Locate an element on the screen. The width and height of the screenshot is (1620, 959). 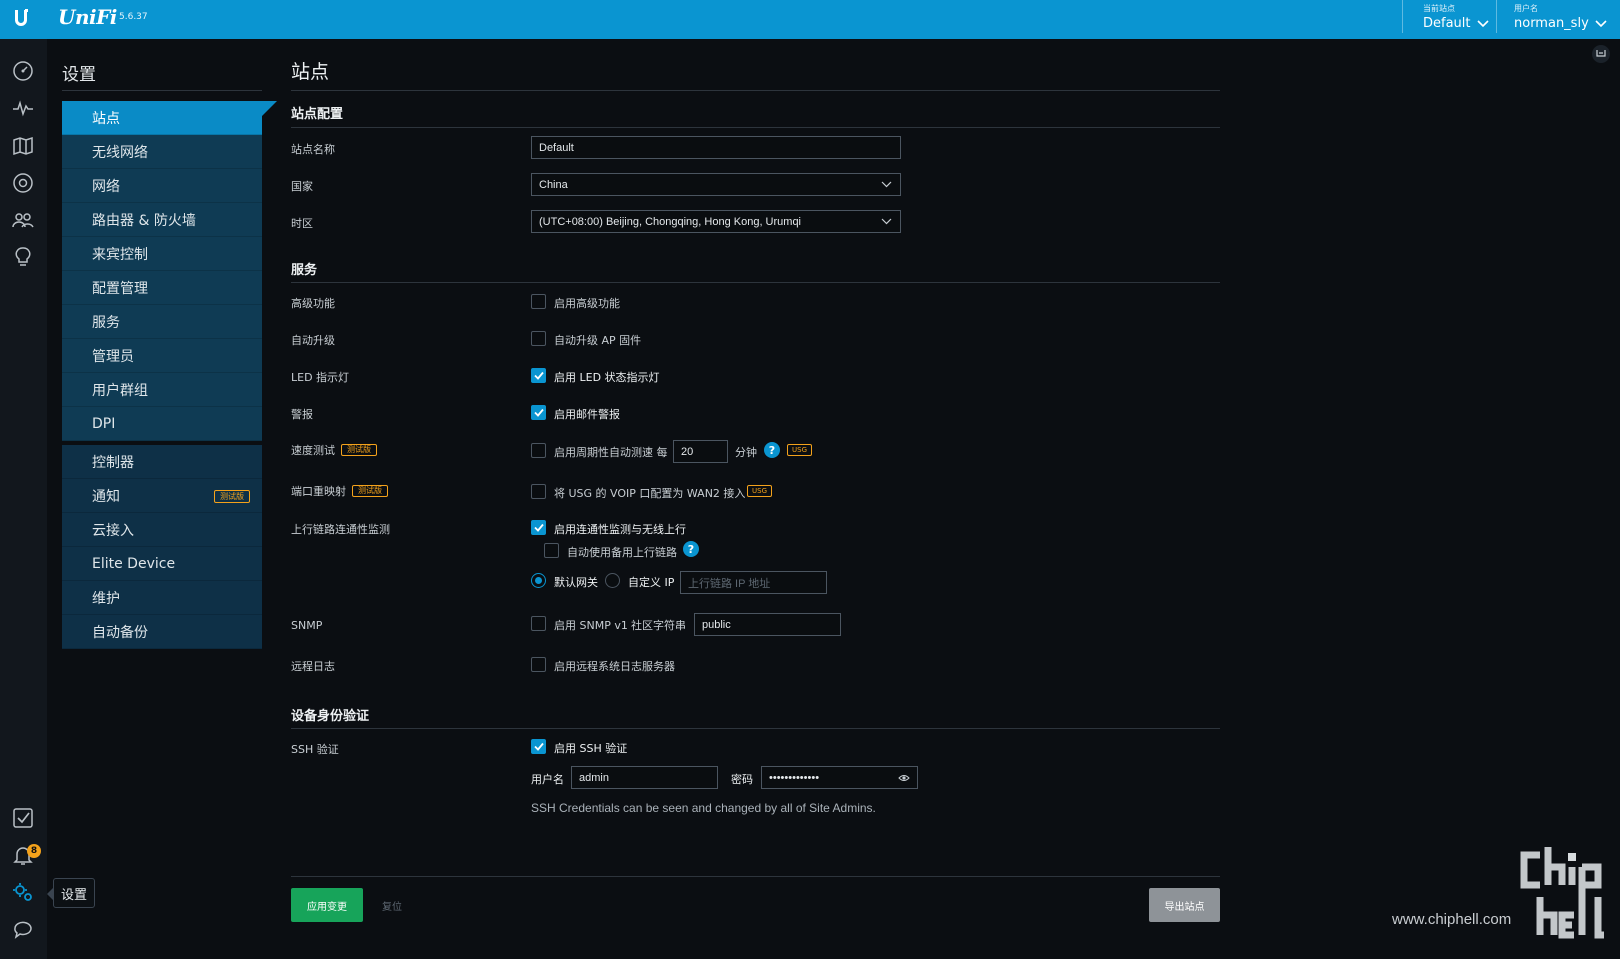
nav-item-profiles: 配置管理 is located at coordinates (162, 288).